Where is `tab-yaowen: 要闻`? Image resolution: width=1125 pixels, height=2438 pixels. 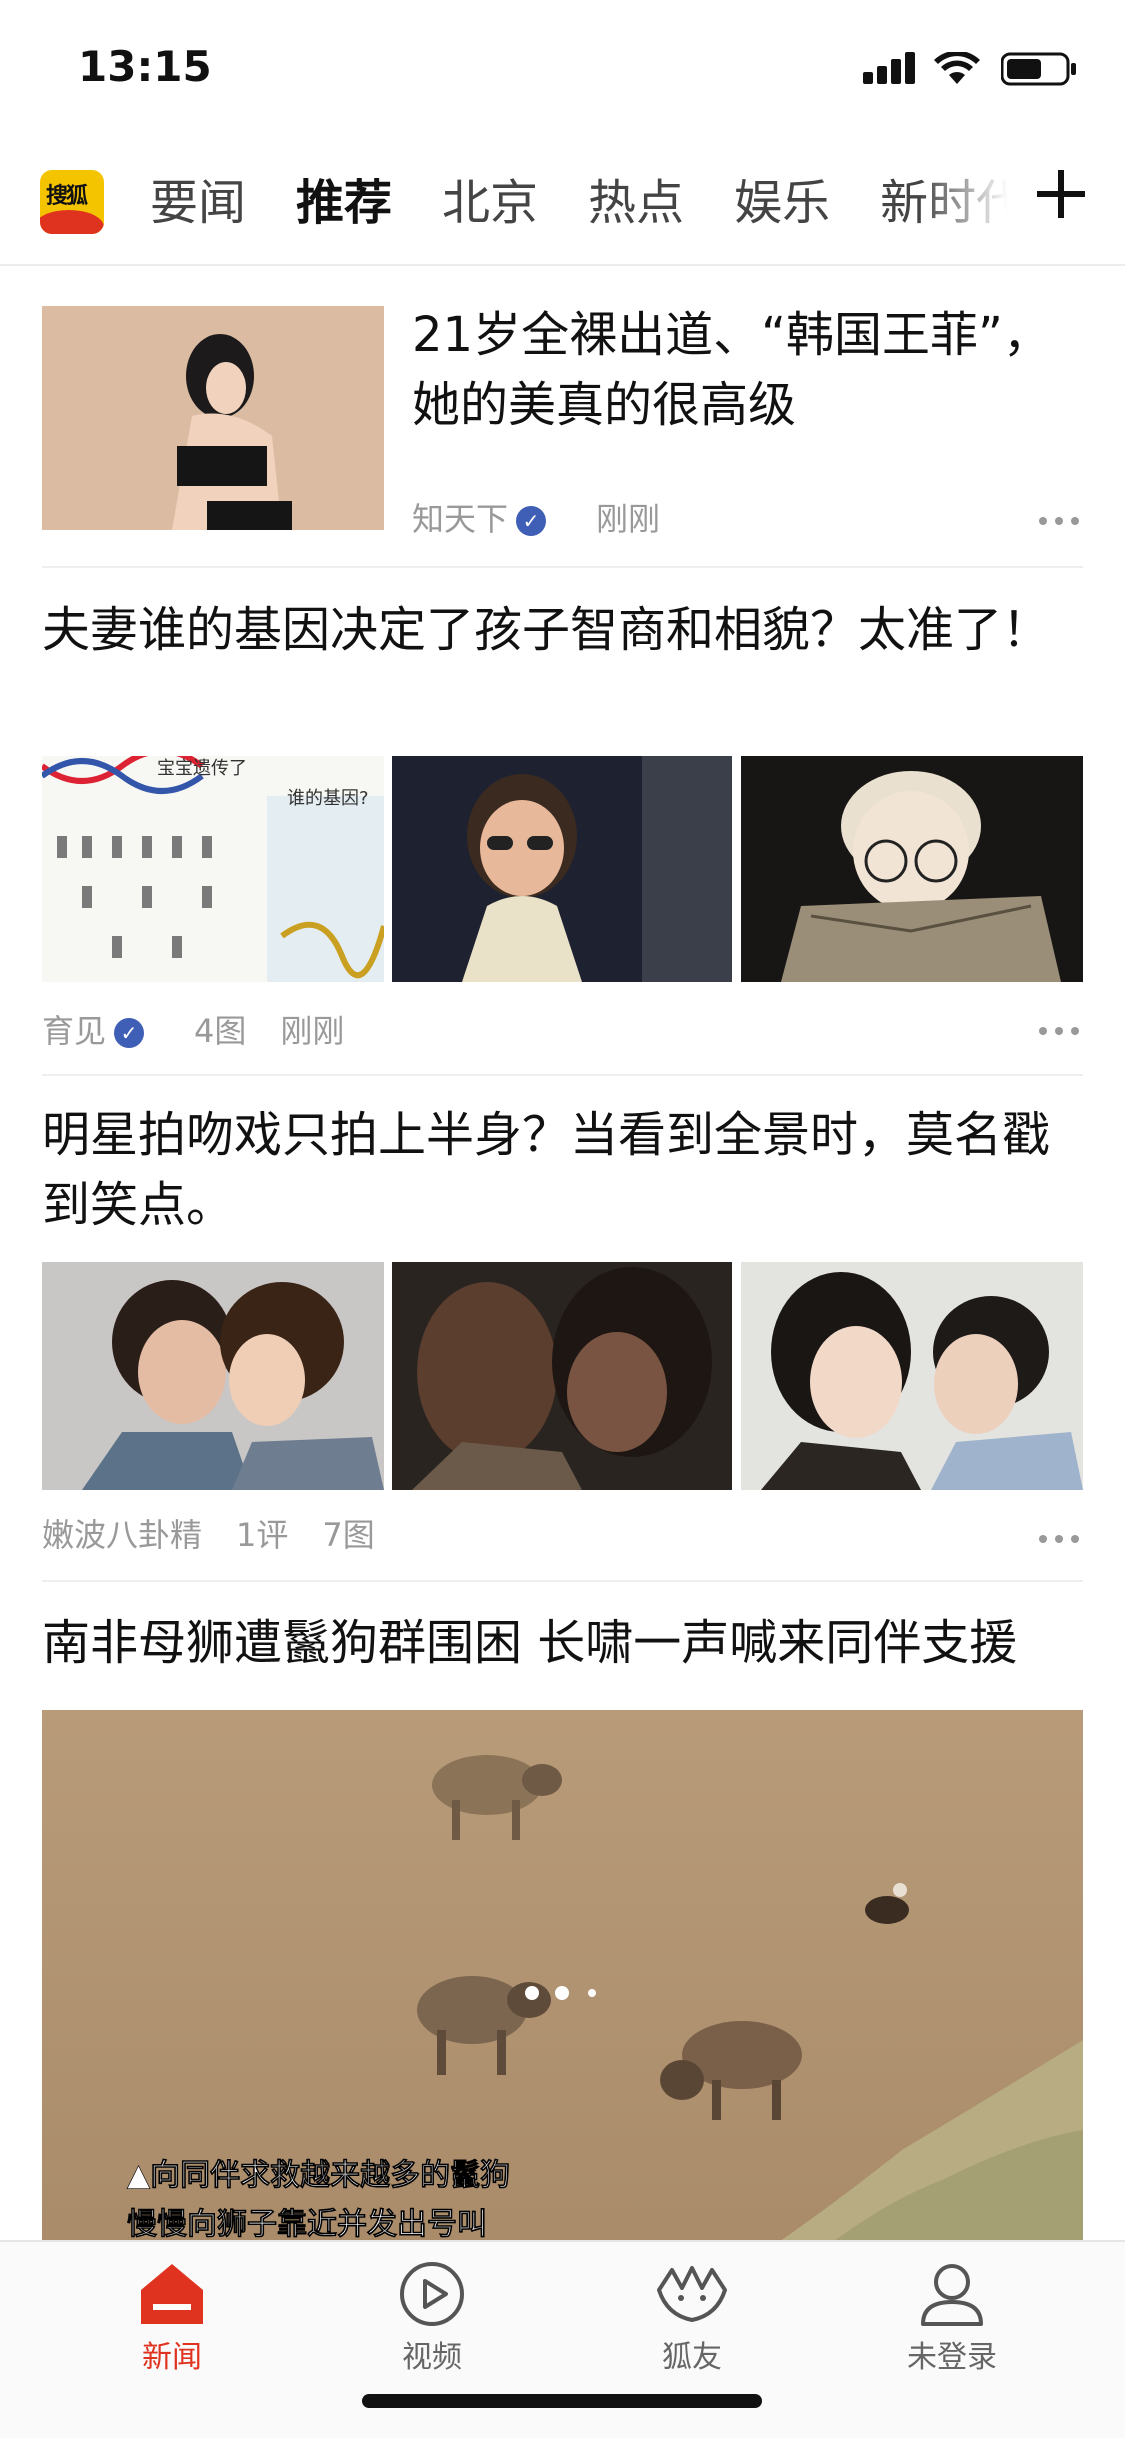
tab-yaowen: 要闻 is located at coordinates (198, 203).